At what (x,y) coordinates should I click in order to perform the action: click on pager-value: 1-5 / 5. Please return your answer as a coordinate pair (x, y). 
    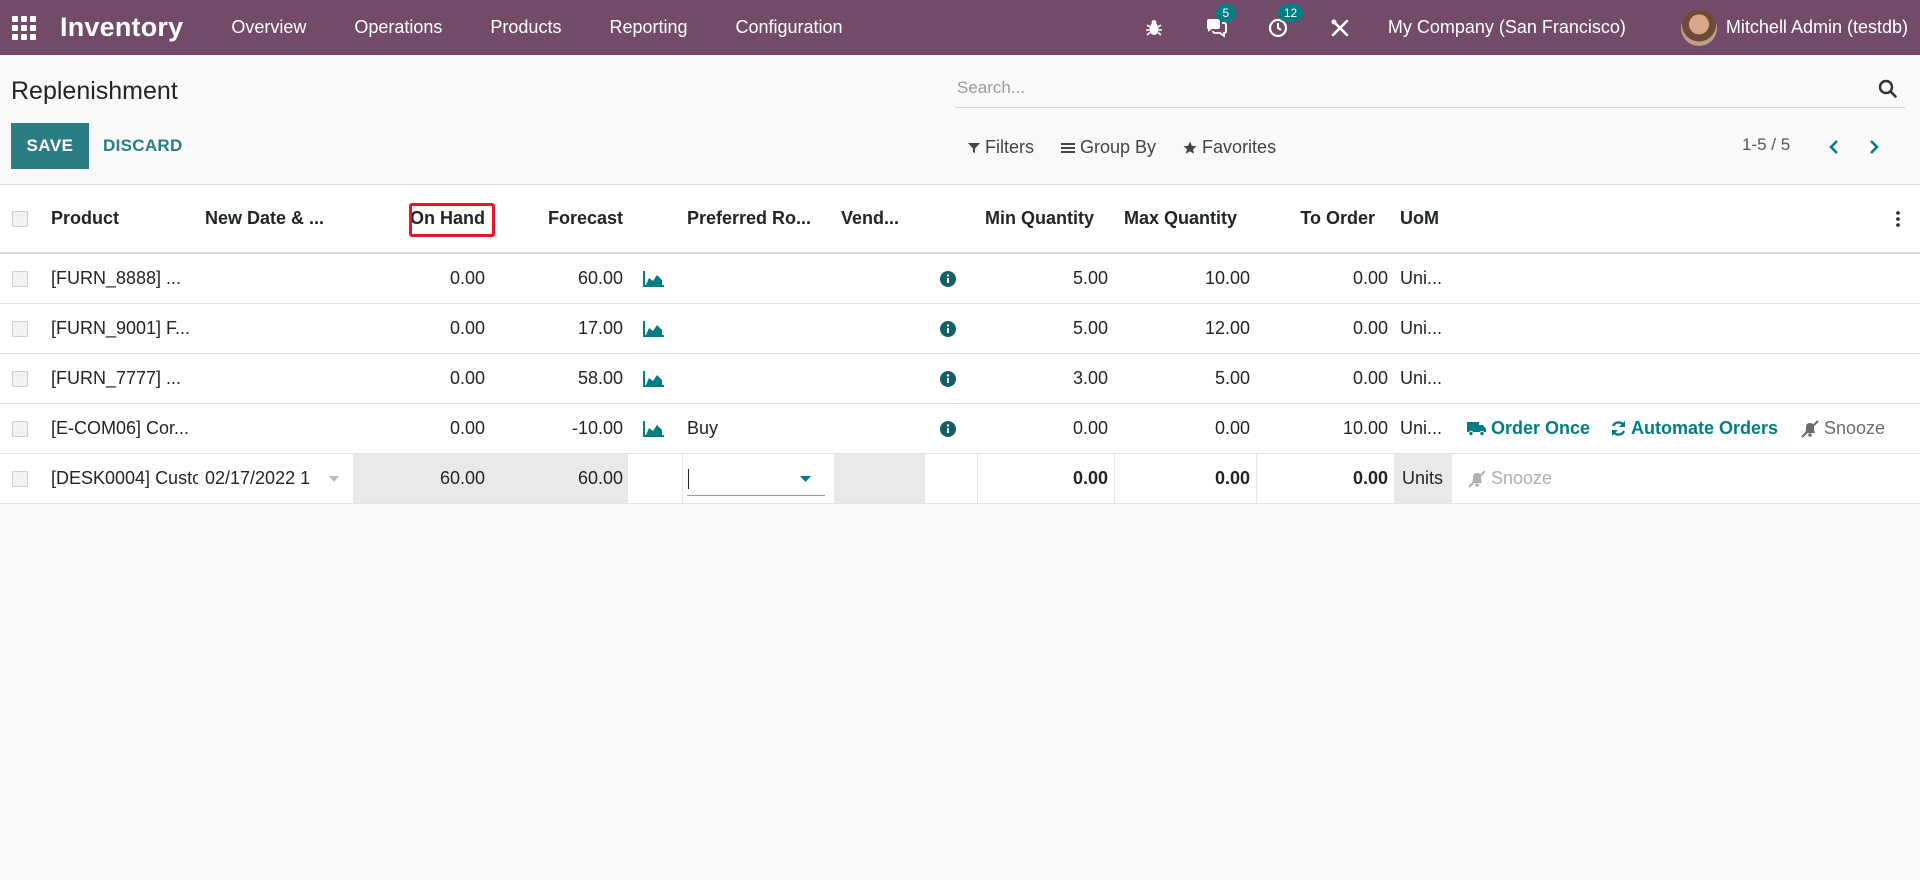
    Looking at the image, I should click on (1766, 145).